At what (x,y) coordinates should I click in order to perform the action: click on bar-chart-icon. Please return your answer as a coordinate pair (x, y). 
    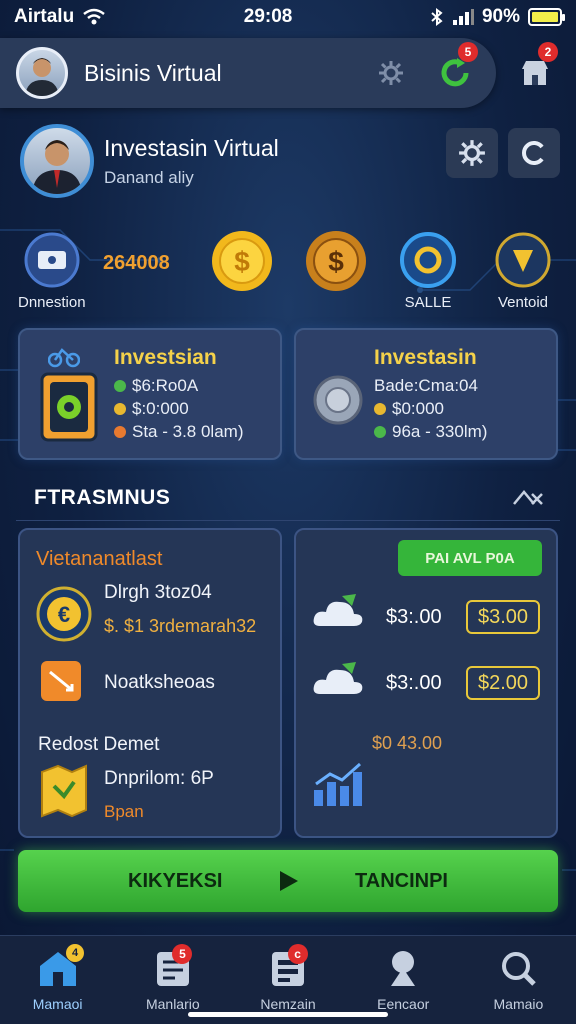
    Looking at the image, I should click on (338, 784).